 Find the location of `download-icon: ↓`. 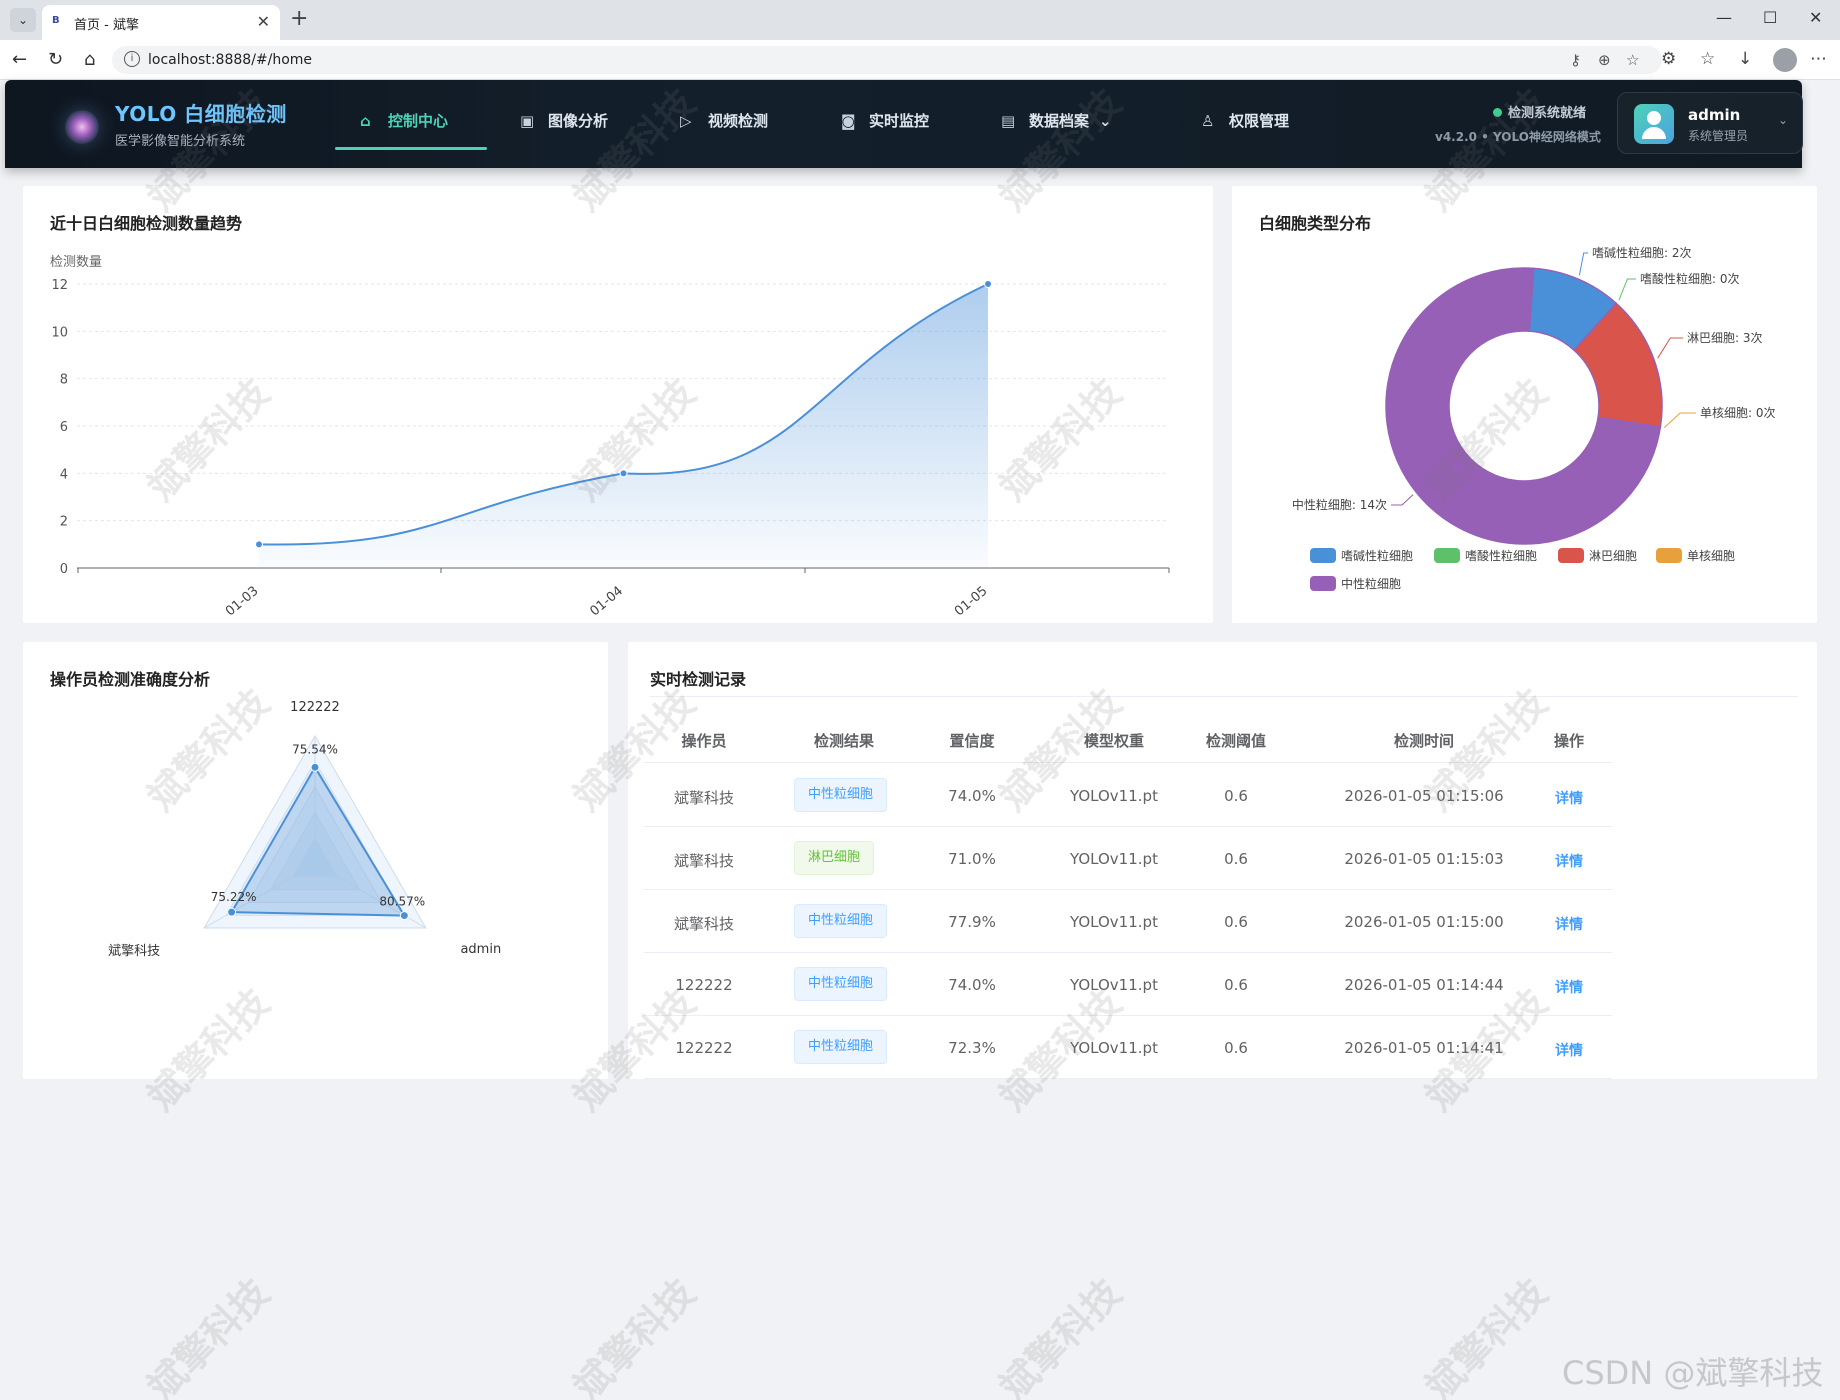

download-icon: ↓ is located at coordinates (1745, 59).